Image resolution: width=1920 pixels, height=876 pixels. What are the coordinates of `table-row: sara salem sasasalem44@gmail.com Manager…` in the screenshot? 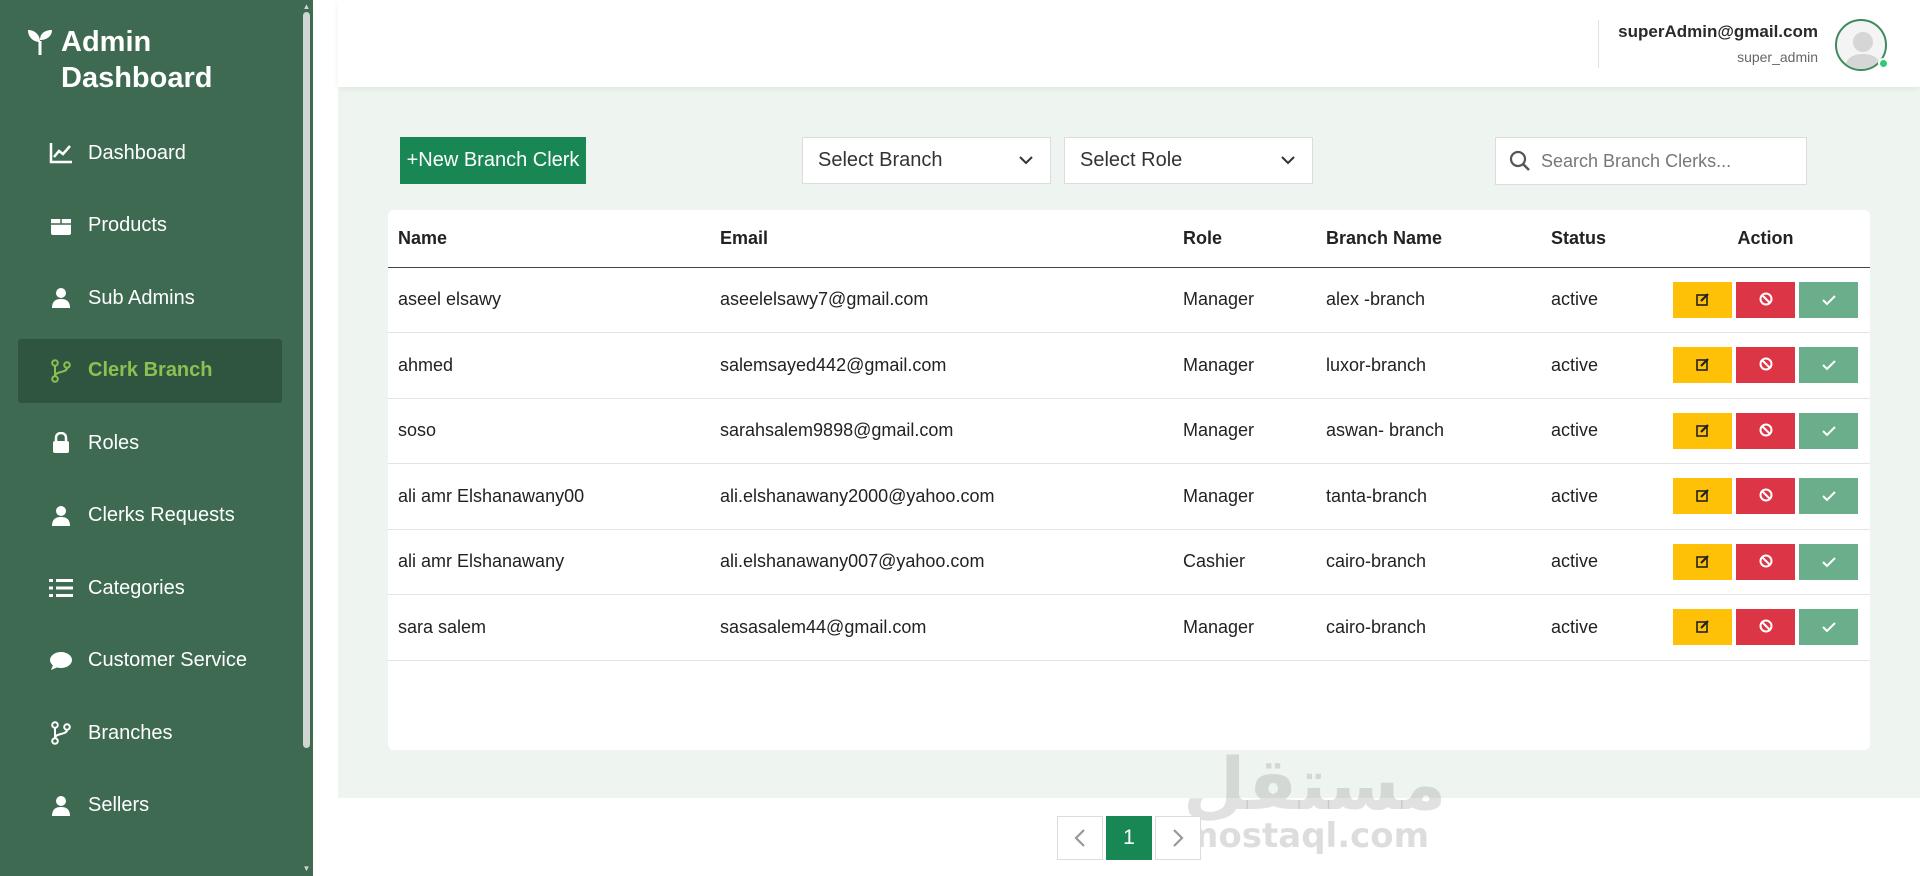 It's located at (1129, 627).